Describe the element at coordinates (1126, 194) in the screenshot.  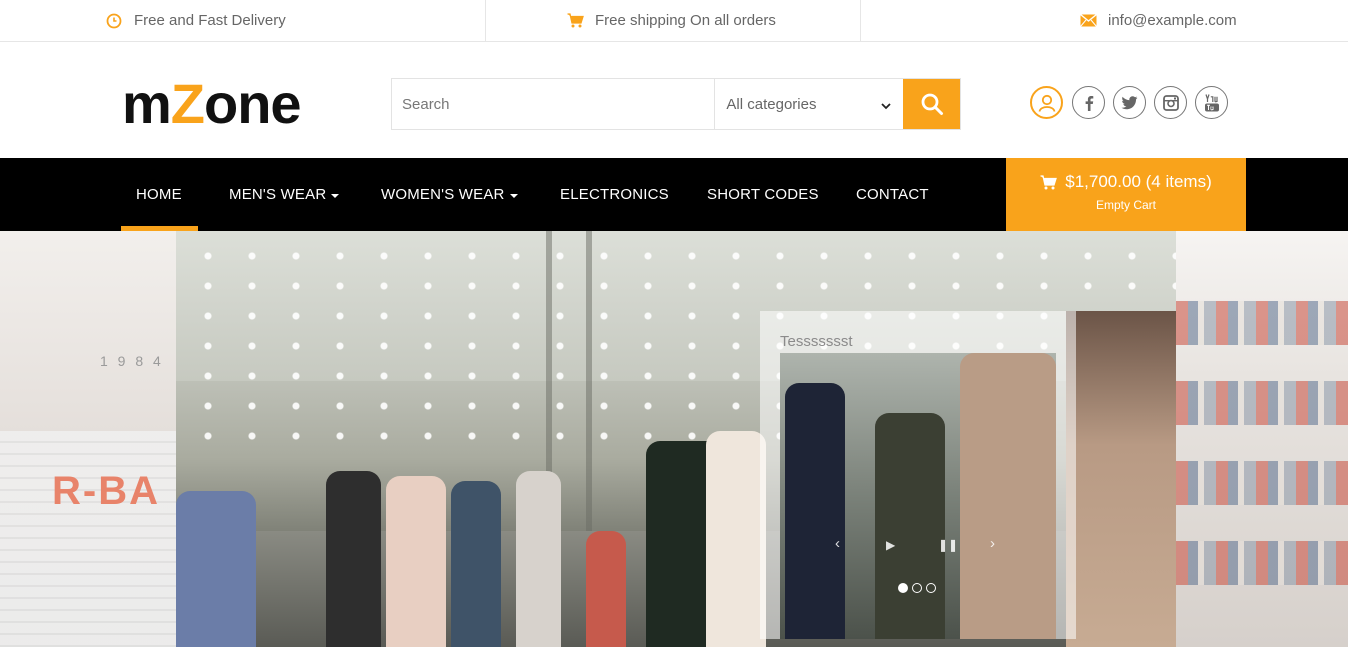
I see `mini-cart: $1,700.00 (4 items) Empty Cart` at that location.